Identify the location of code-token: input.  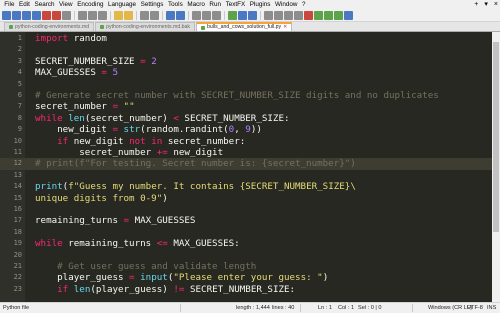
(154, 278).